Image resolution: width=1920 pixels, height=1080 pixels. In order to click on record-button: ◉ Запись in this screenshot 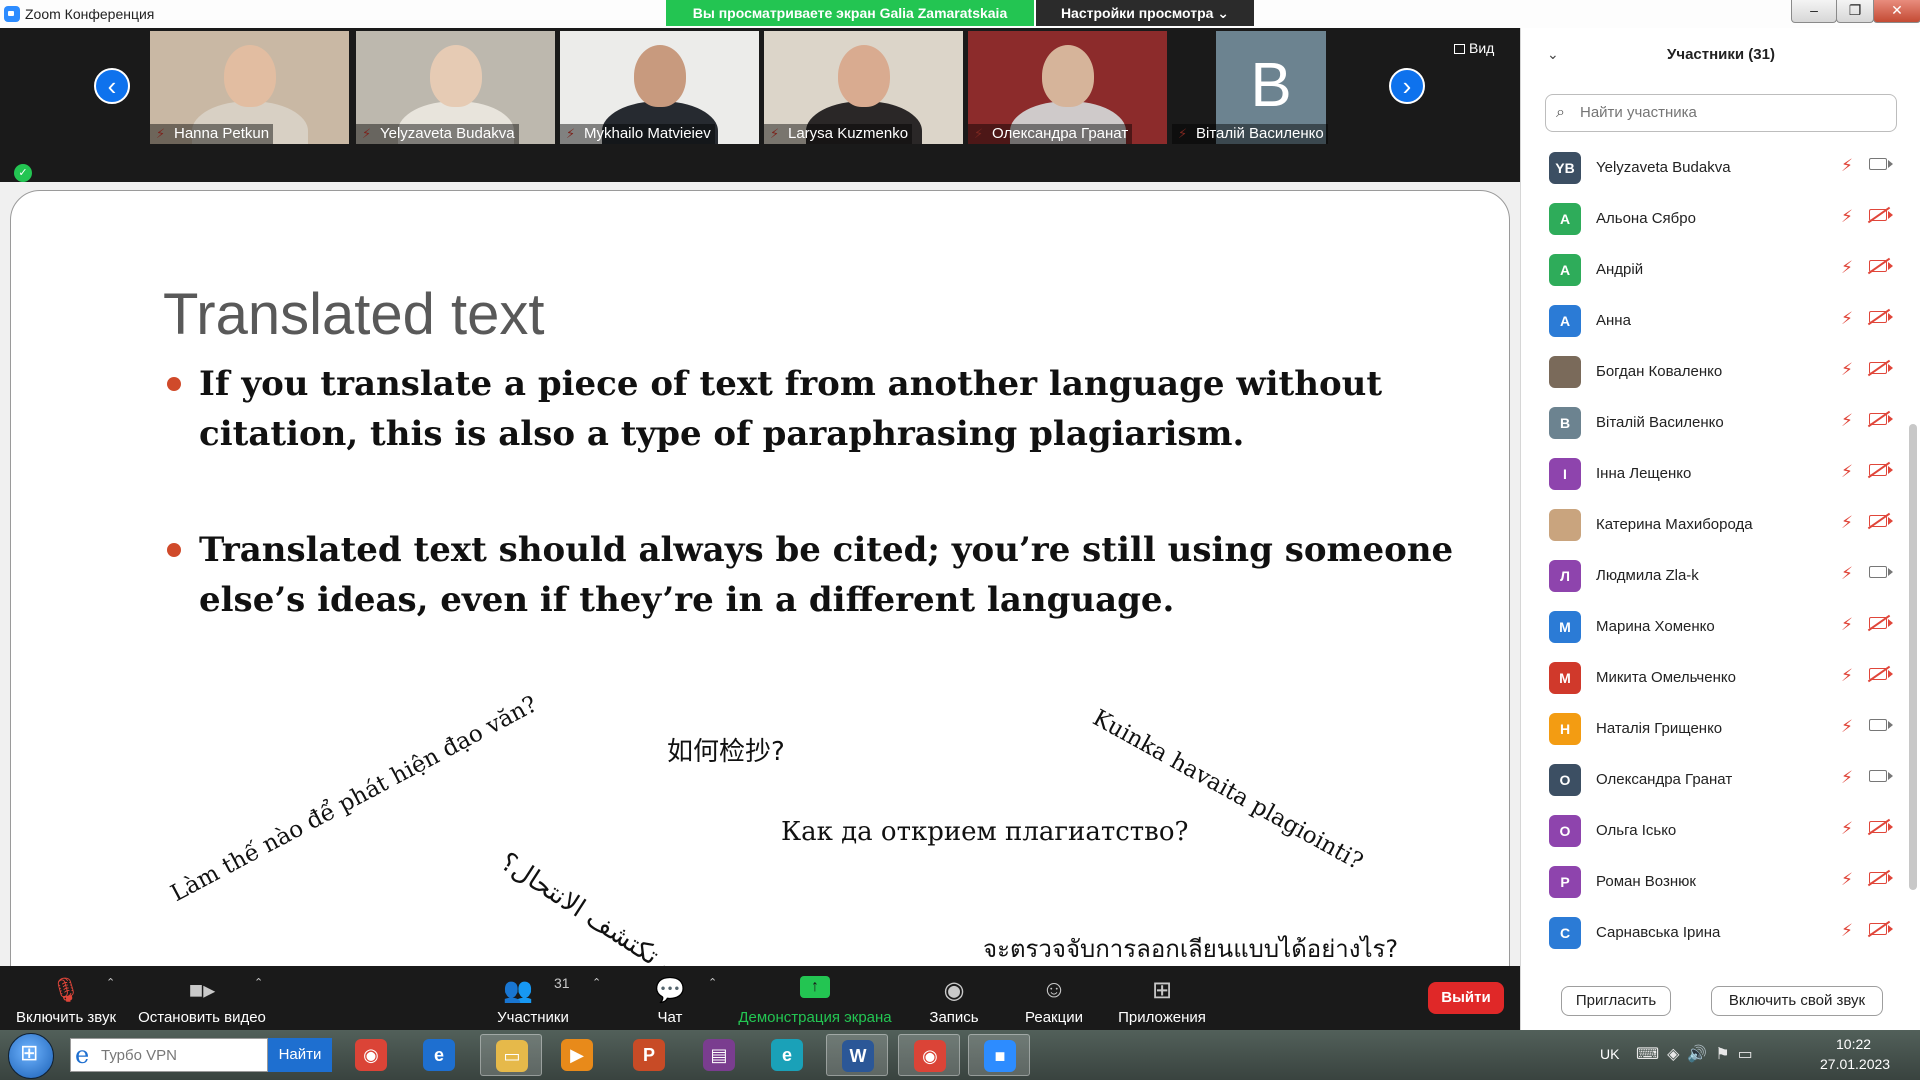, I will do `click(954, 998)`.